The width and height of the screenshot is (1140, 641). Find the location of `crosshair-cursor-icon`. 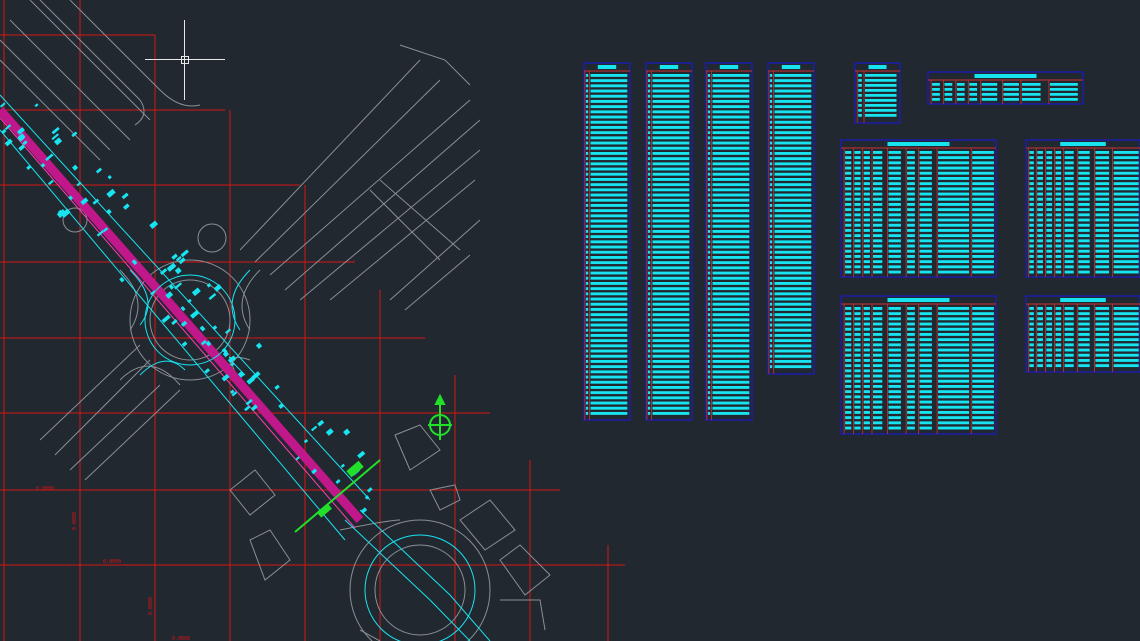

crosshair-cursor-icon is located at coordinates (185, 60).